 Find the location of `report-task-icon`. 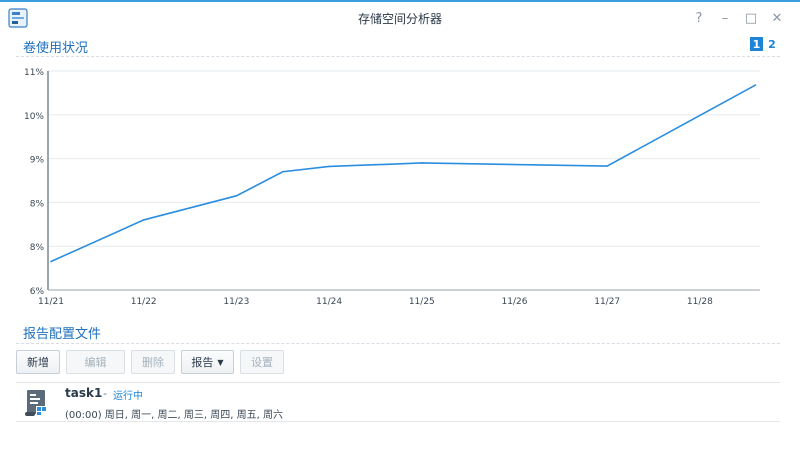

report-task-icon is located at coordinates (36, 403).